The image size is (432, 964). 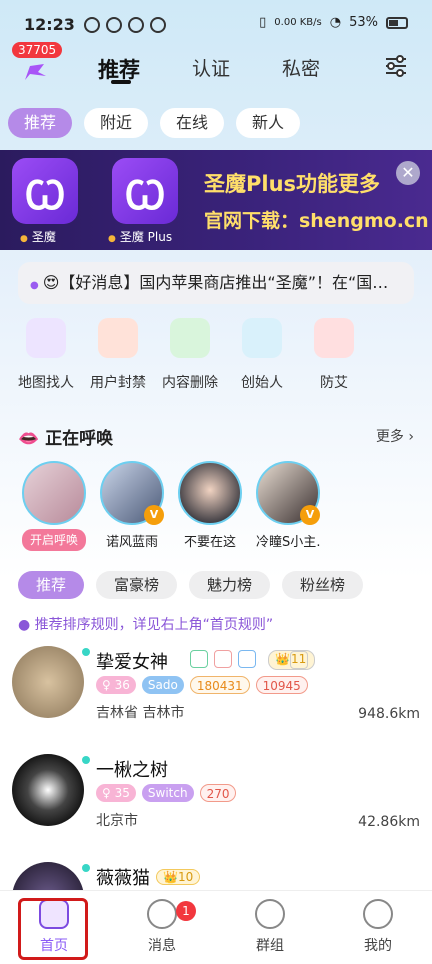 I want to click on rank-recommend: 推荐, so click(x=51, y=585).